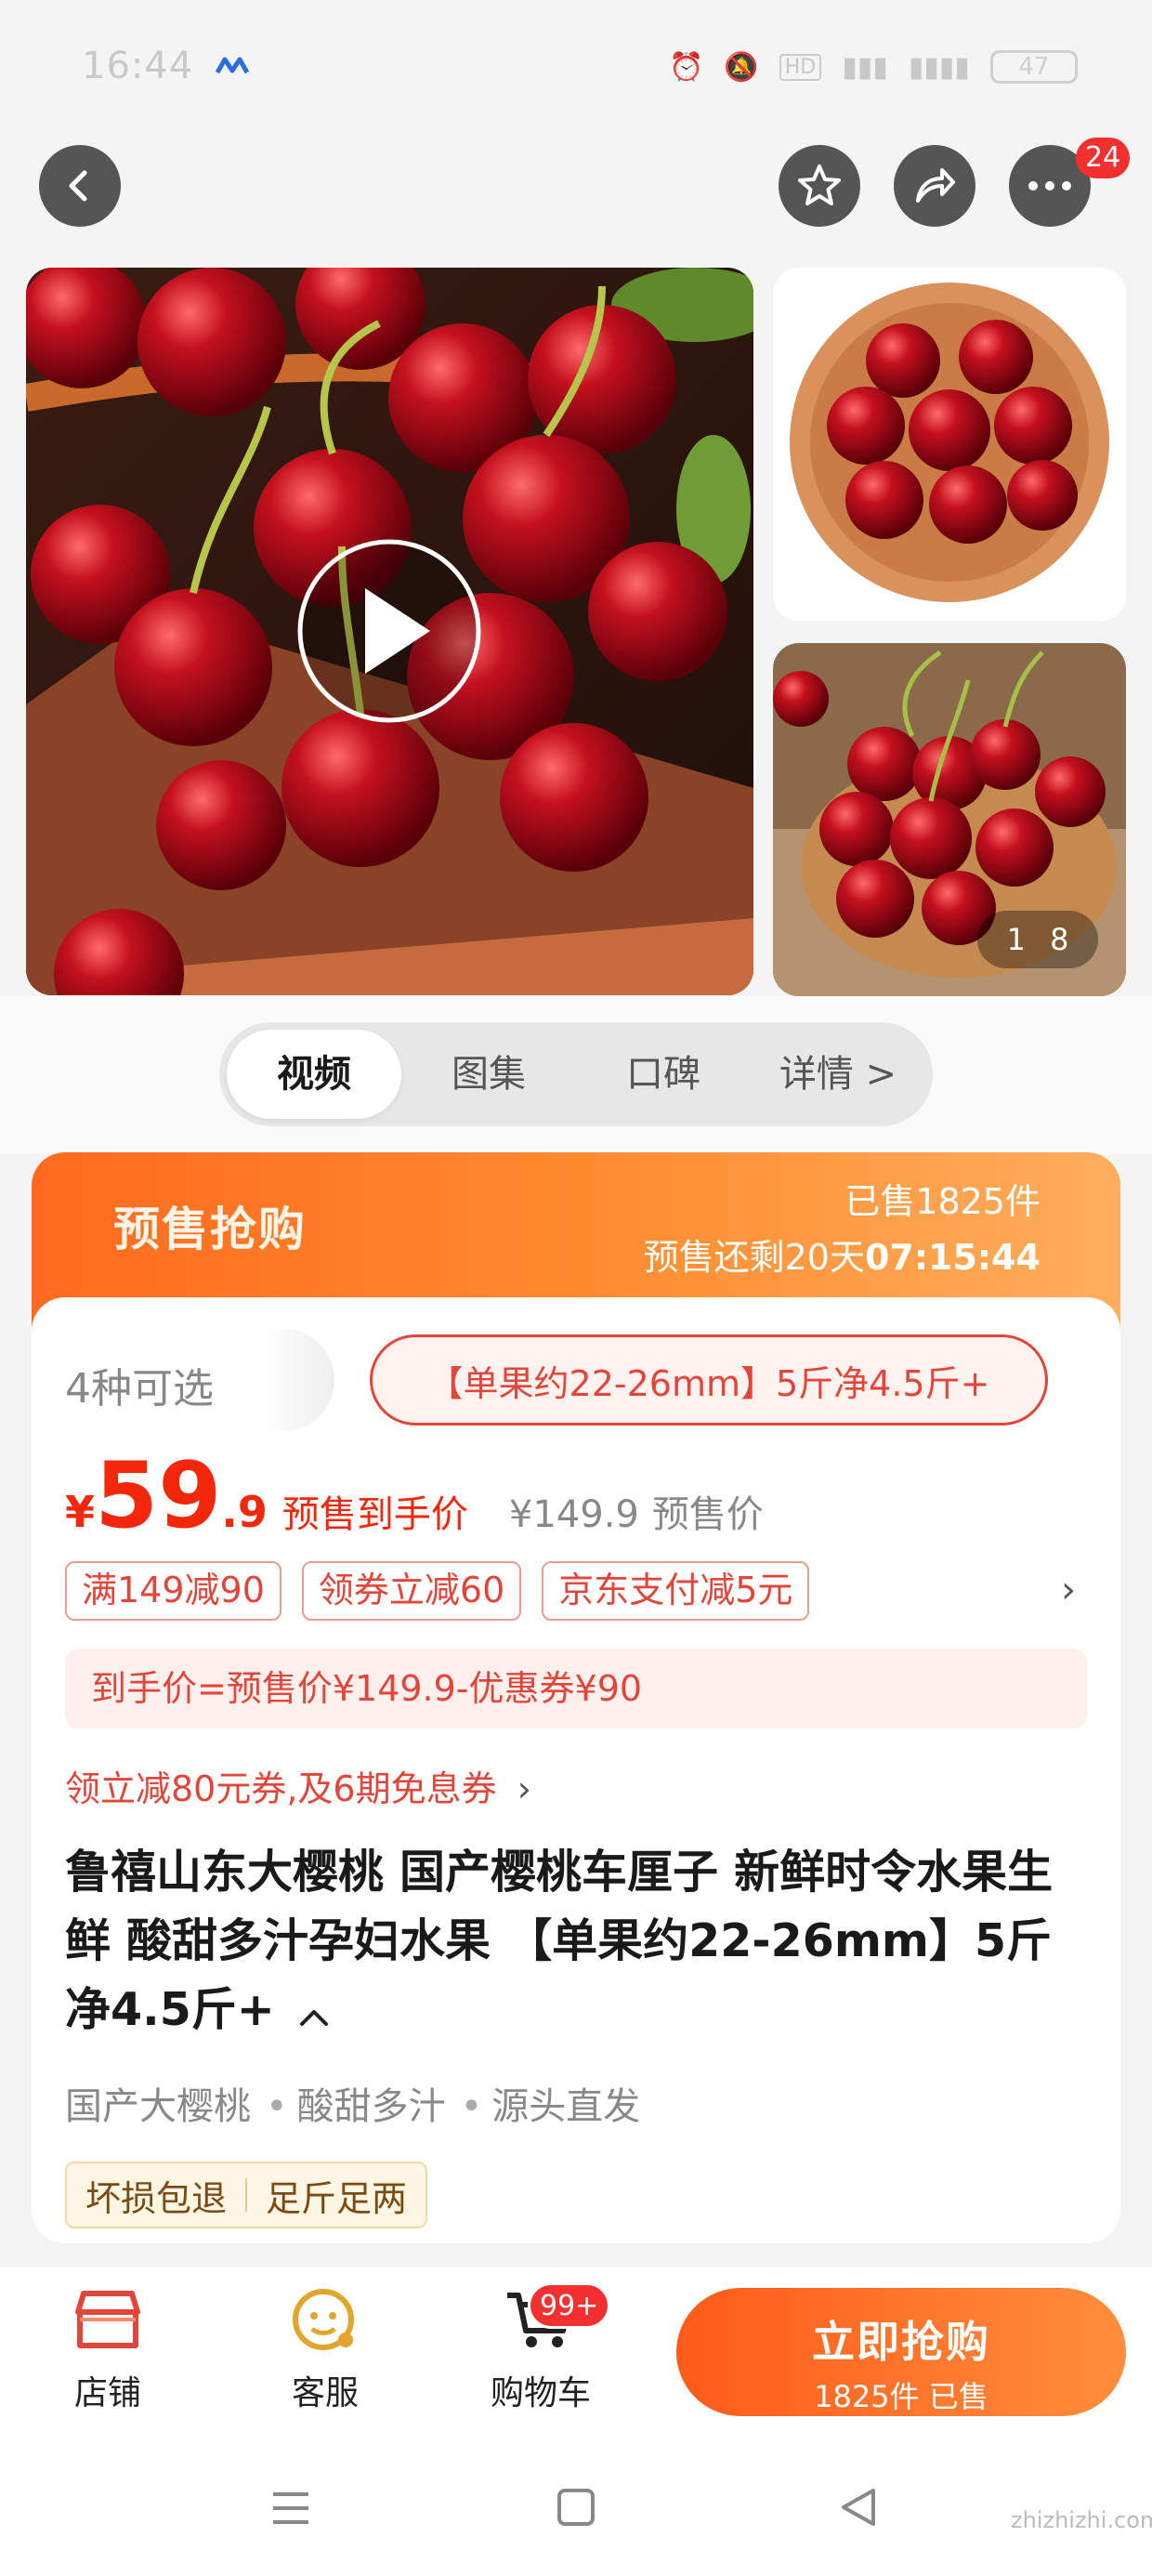  I want to click on feature-tag: 酸甜多汁, so click(356, 2103).